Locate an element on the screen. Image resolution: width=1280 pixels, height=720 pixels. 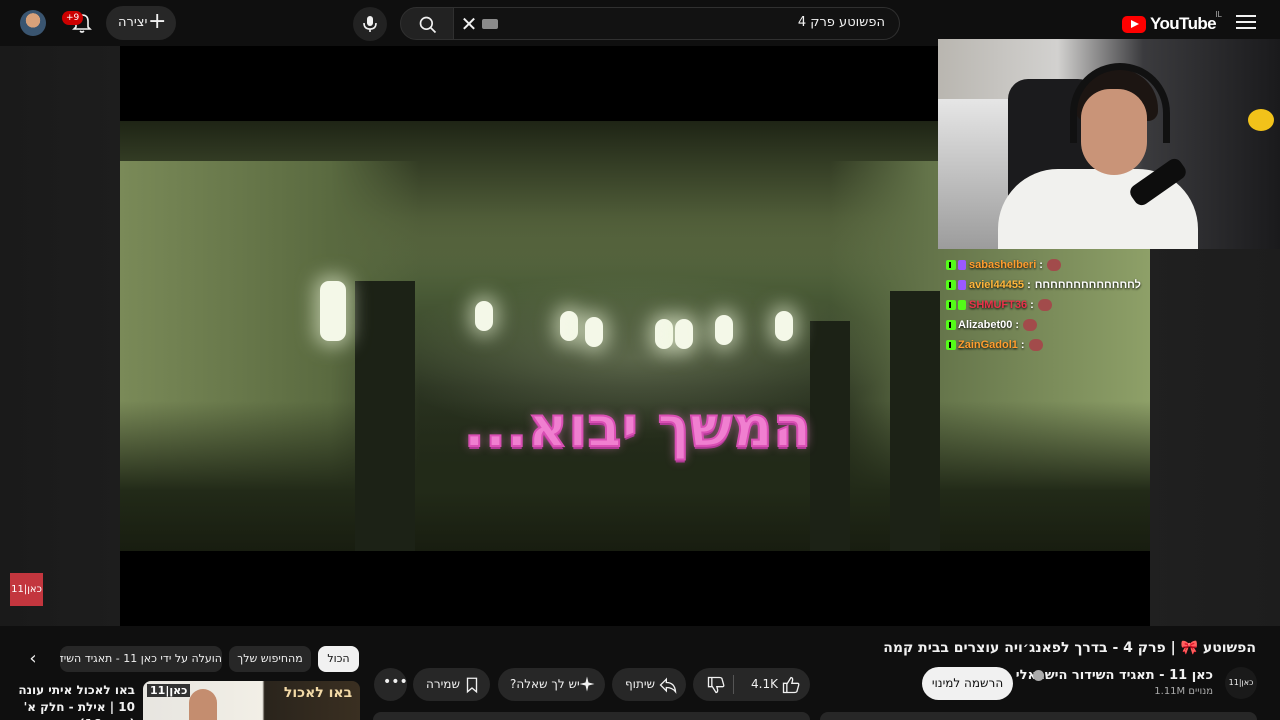
create-button: + יצירה is located at coordinates (141, 23).